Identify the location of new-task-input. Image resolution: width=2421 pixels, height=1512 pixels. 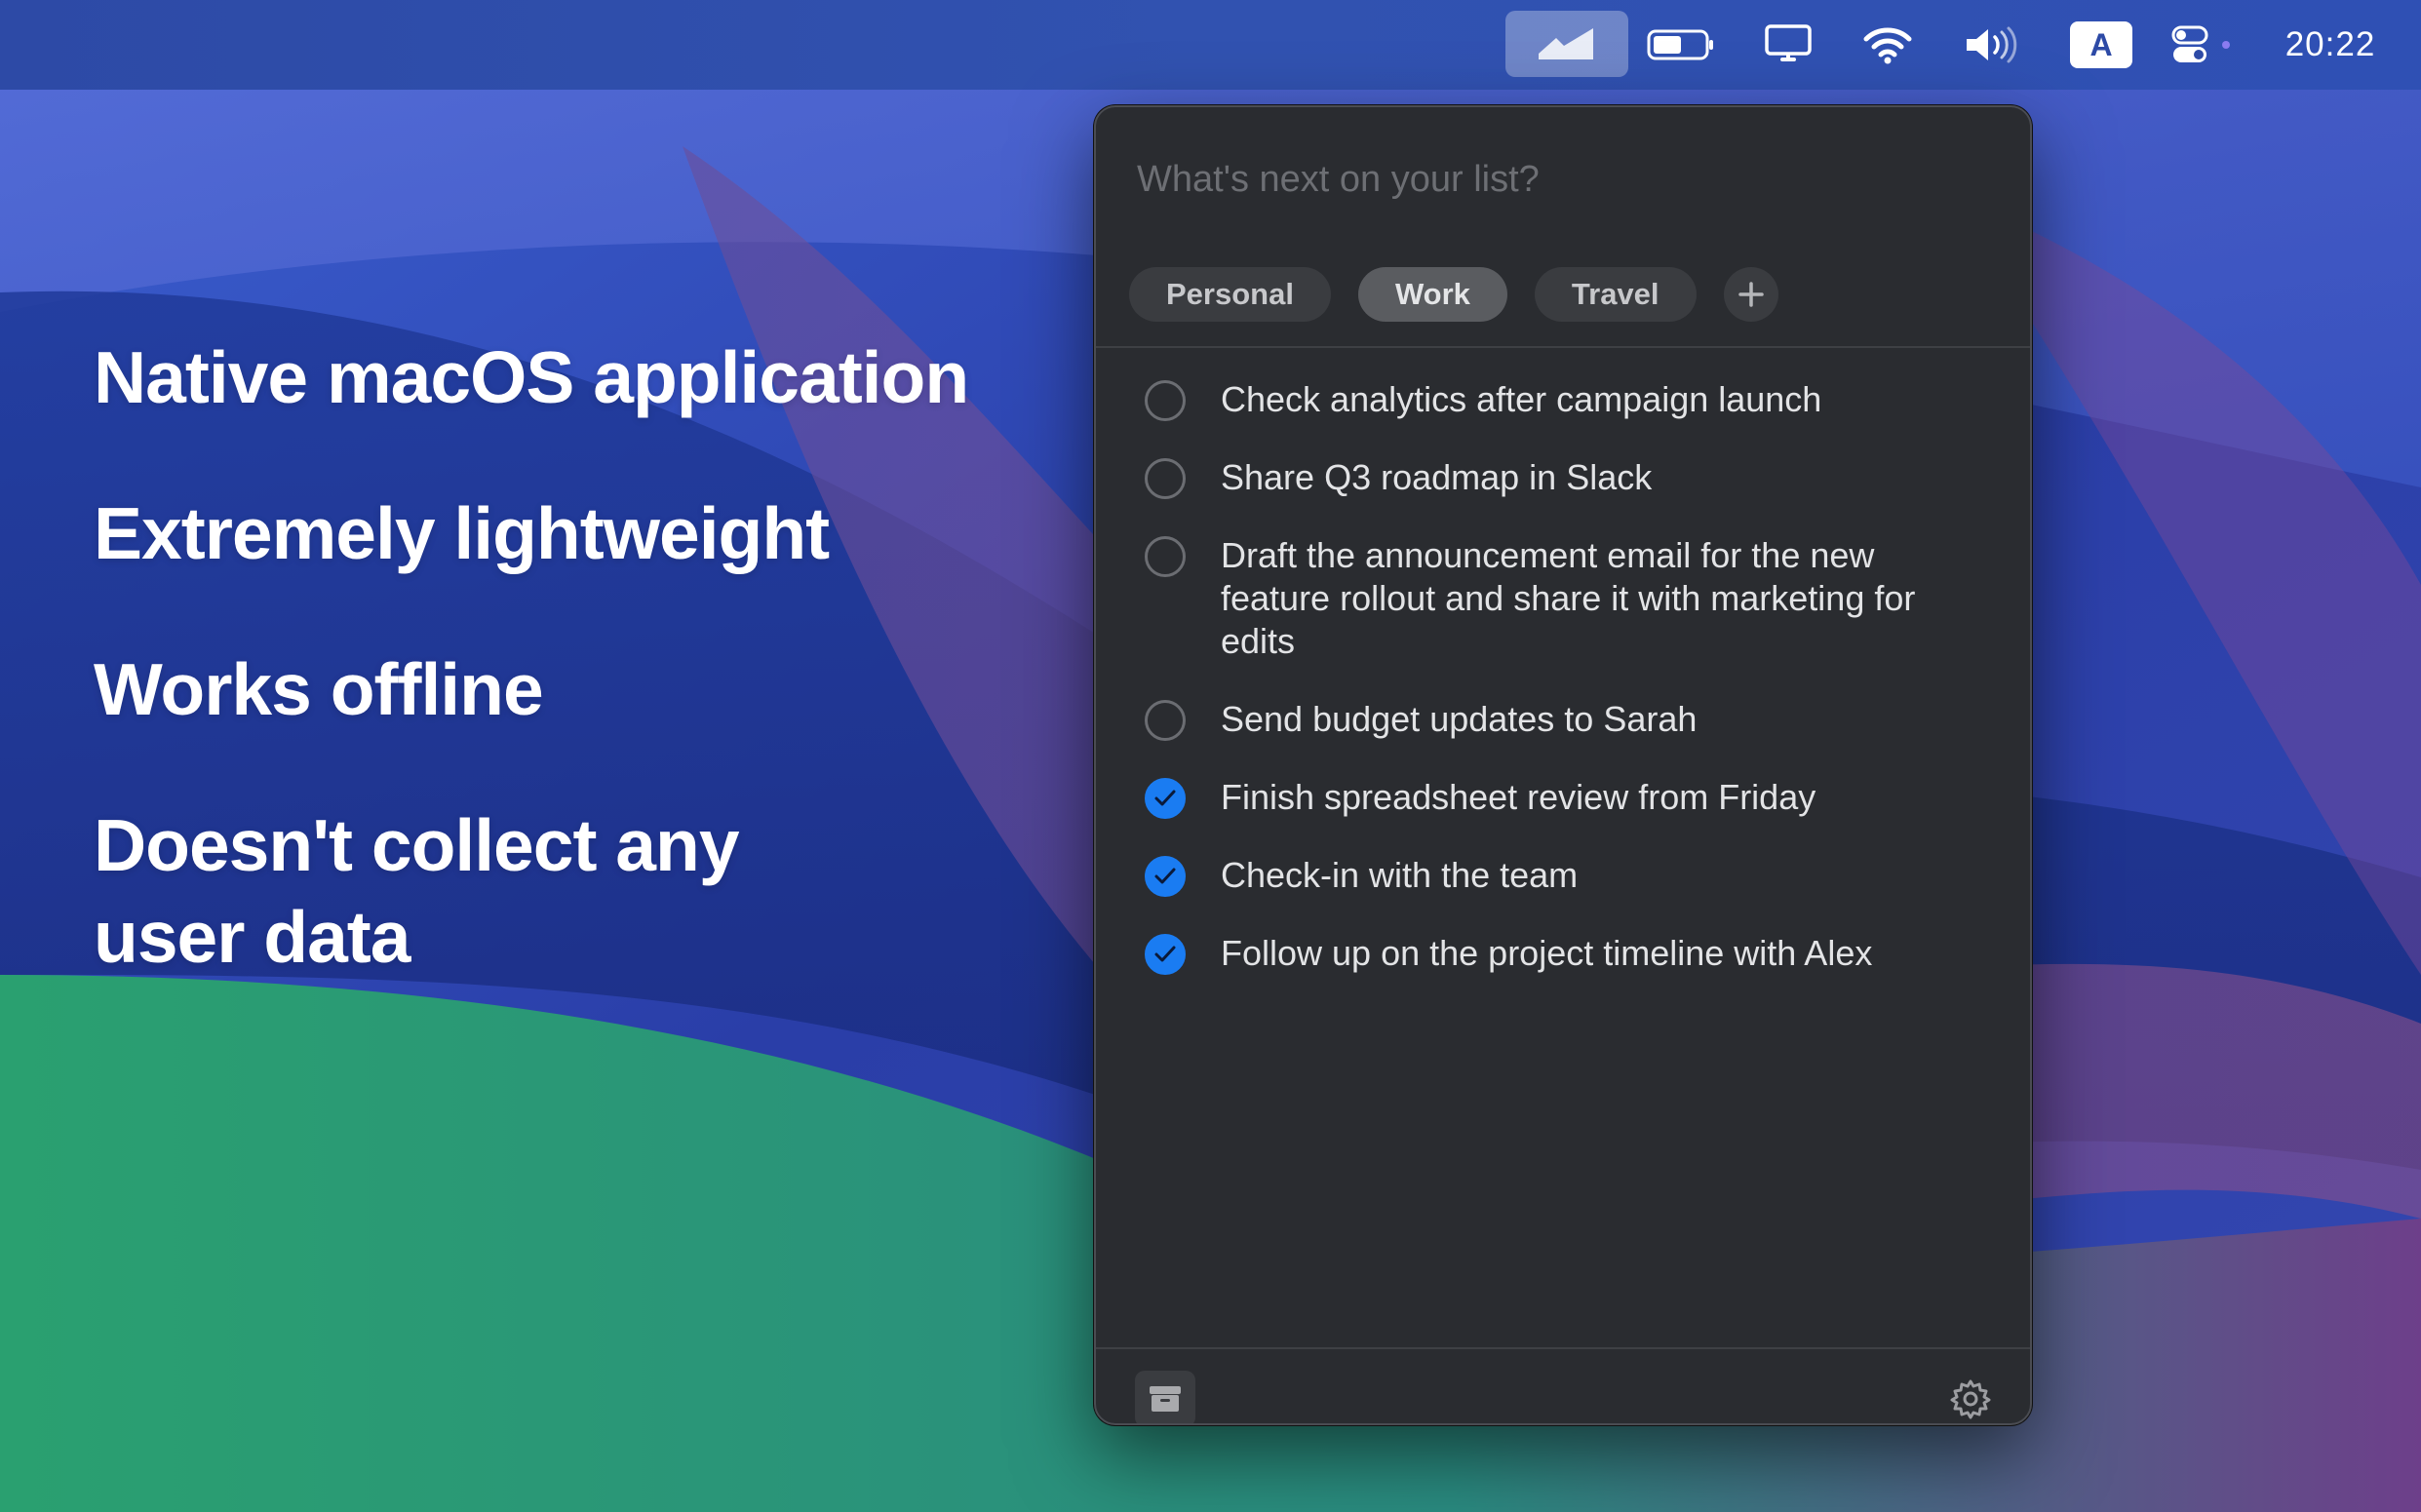
(1561, 179).